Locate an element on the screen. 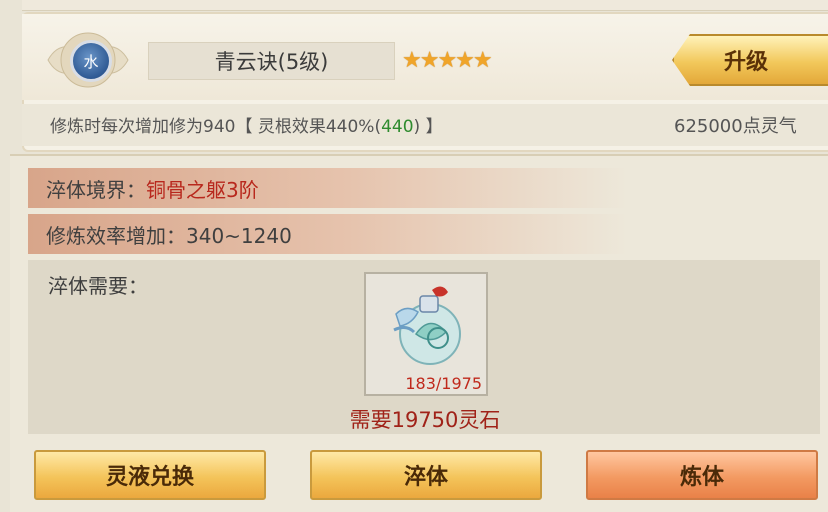 The image size is (828, 512). item-count: 183/1975 is located at coordinates (443, 383).